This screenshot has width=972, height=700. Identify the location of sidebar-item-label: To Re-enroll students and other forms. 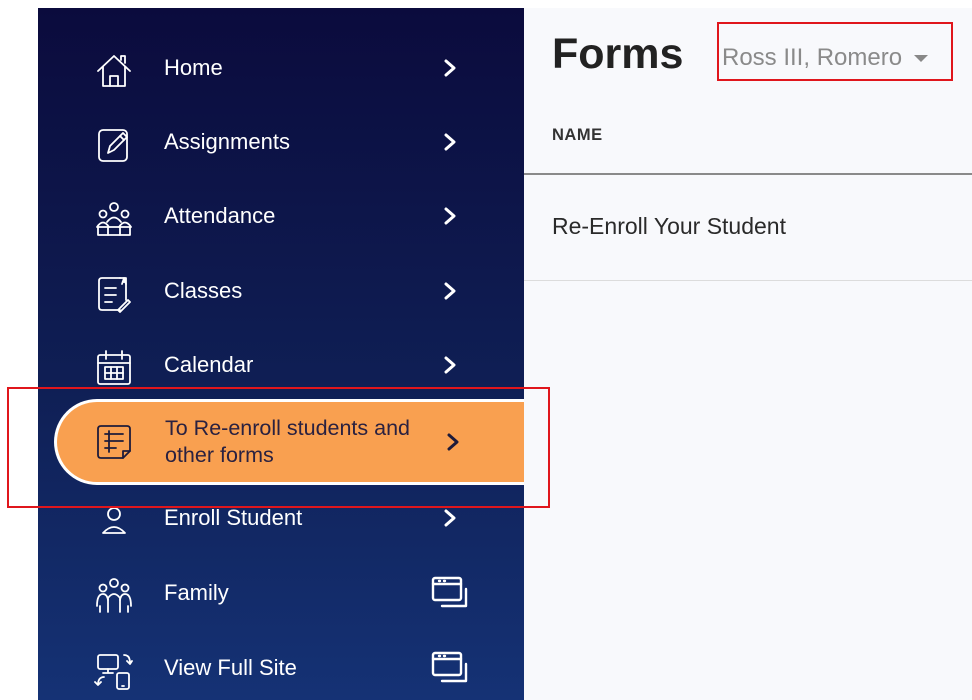
(288, 441).